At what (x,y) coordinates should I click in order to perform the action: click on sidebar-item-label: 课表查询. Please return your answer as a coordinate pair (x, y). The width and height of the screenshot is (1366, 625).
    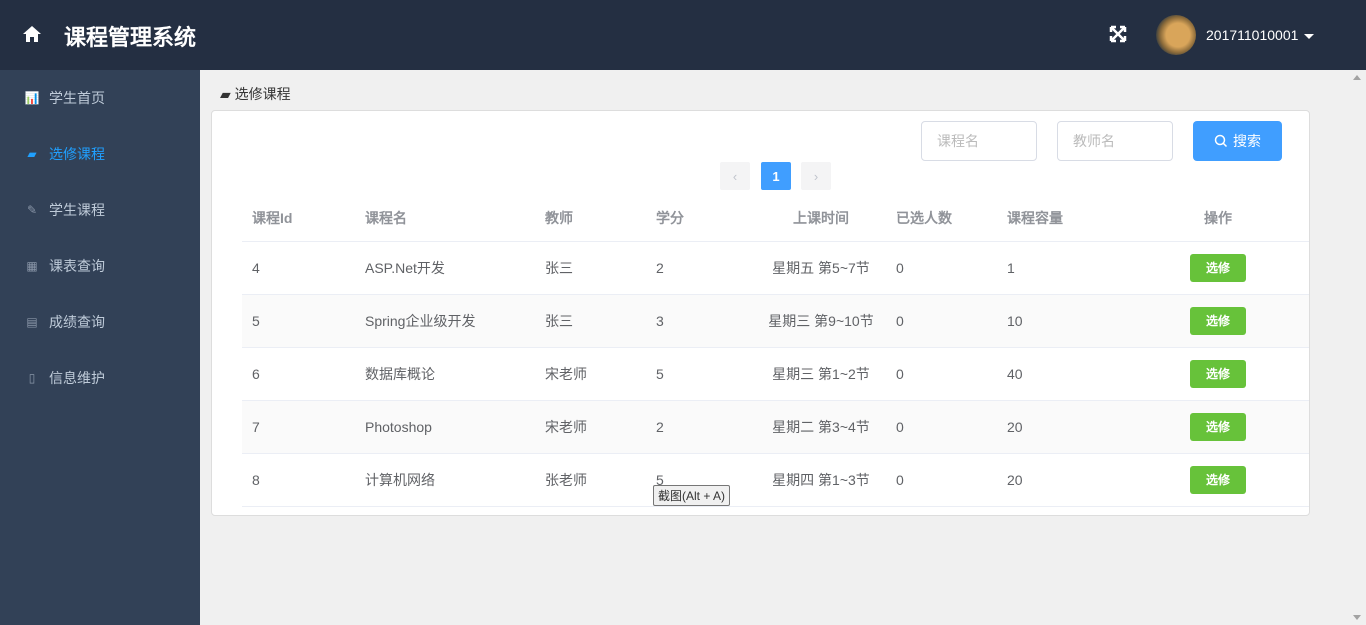
    Looking at the image, I should click on (77, 266).